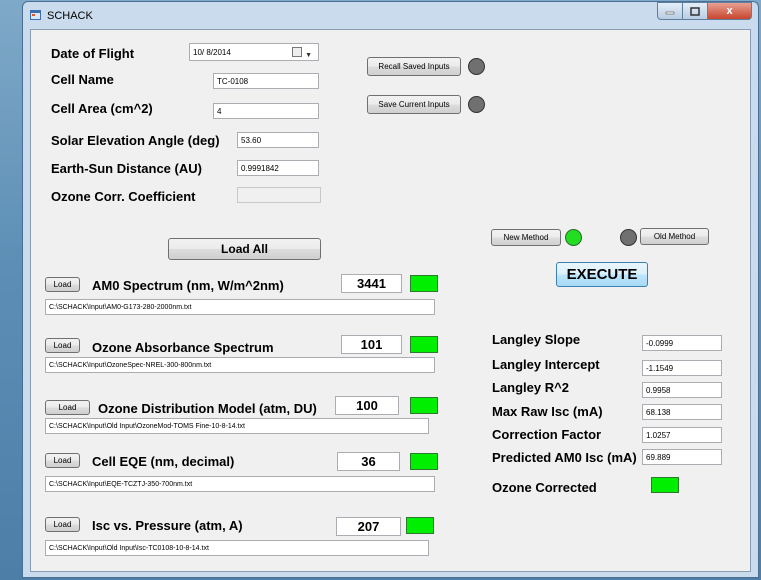 The height and width of the screenshot is (580, 761). I want to click on cell-eqe-path: C:\SCHACK\Input\EQE-TCZTJ-350-700nm.txt, so click(240, 484).